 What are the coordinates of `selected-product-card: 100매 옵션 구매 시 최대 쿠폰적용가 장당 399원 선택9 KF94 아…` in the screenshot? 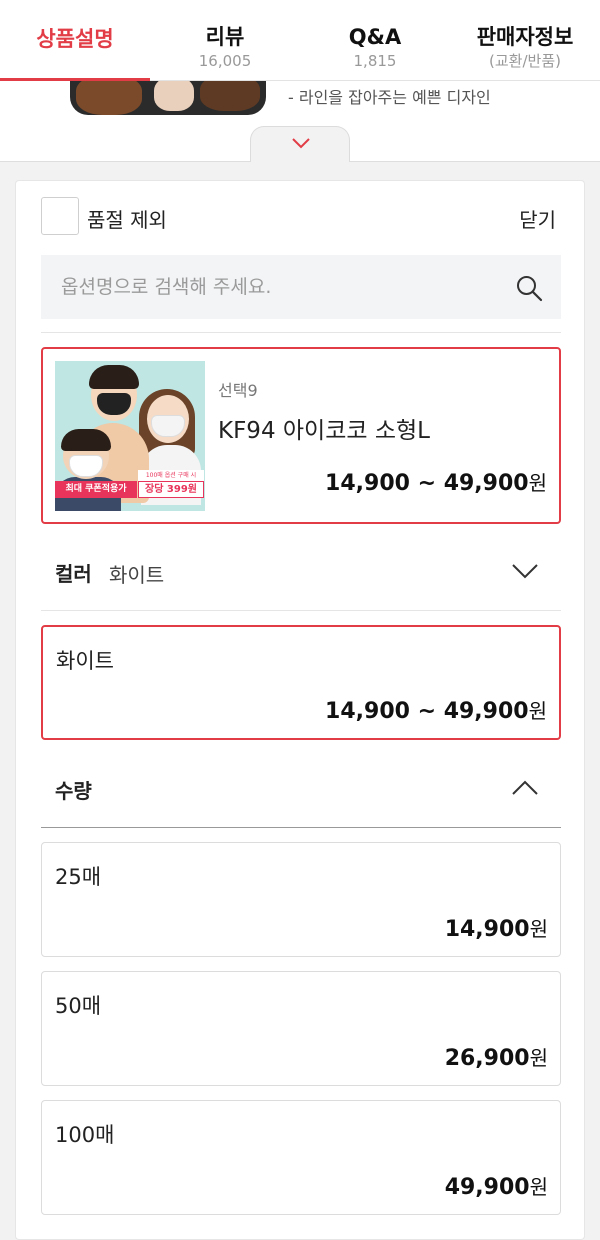 It's located at (301, 435).